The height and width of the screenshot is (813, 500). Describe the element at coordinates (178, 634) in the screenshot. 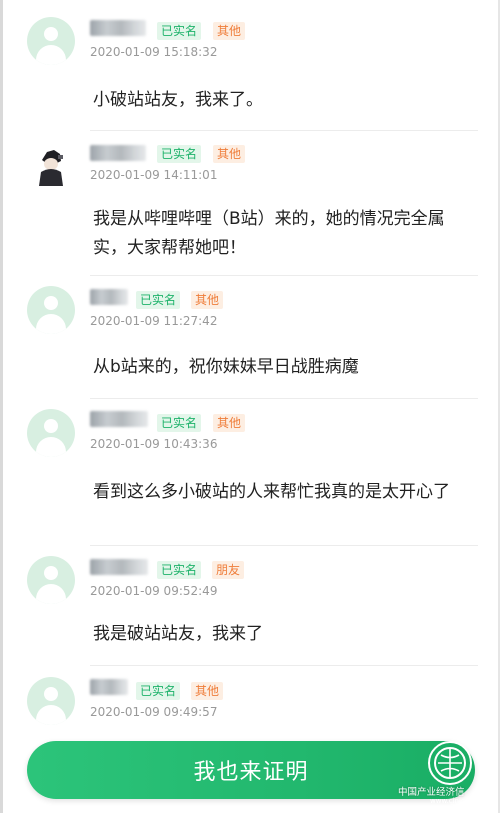

I see `comment-message: 我是破站站友，我来了` at that location.